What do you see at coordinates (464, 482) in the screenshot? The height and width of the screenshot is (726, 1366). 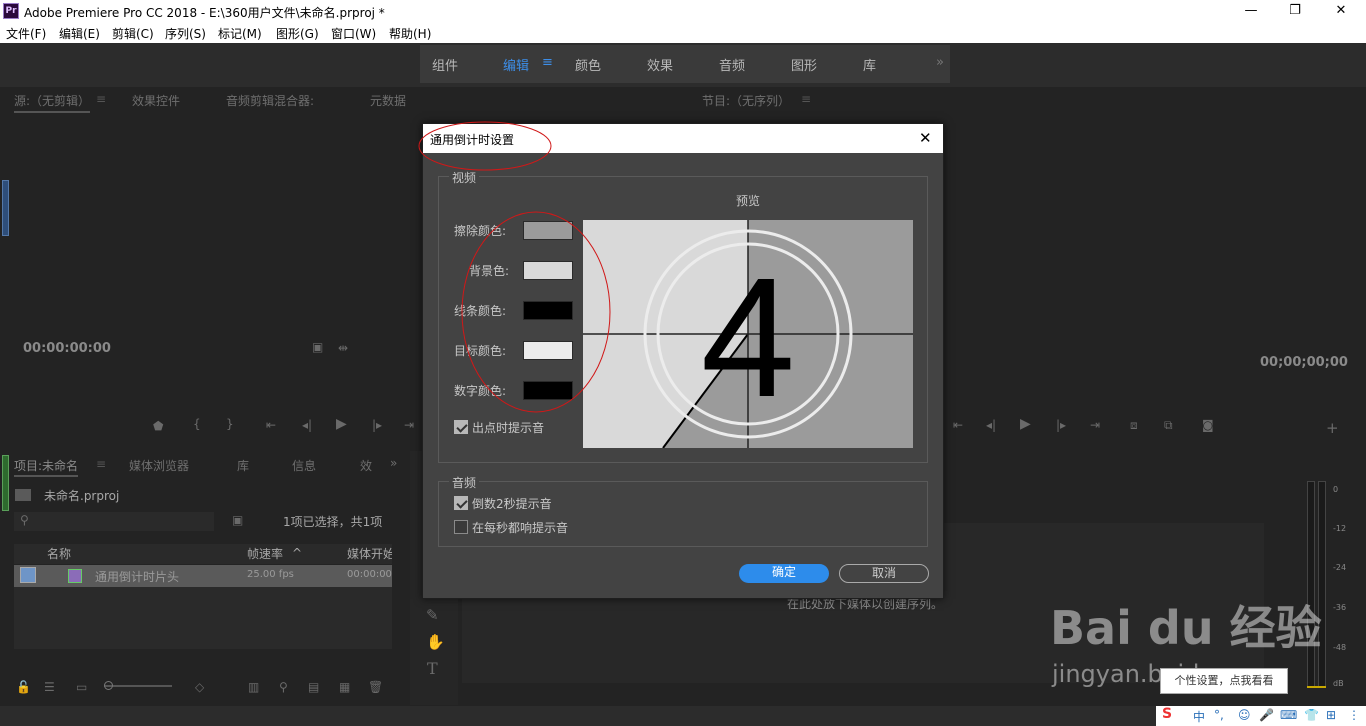 I see `audio-group-label: 音频` at bounding box center [464, 482].